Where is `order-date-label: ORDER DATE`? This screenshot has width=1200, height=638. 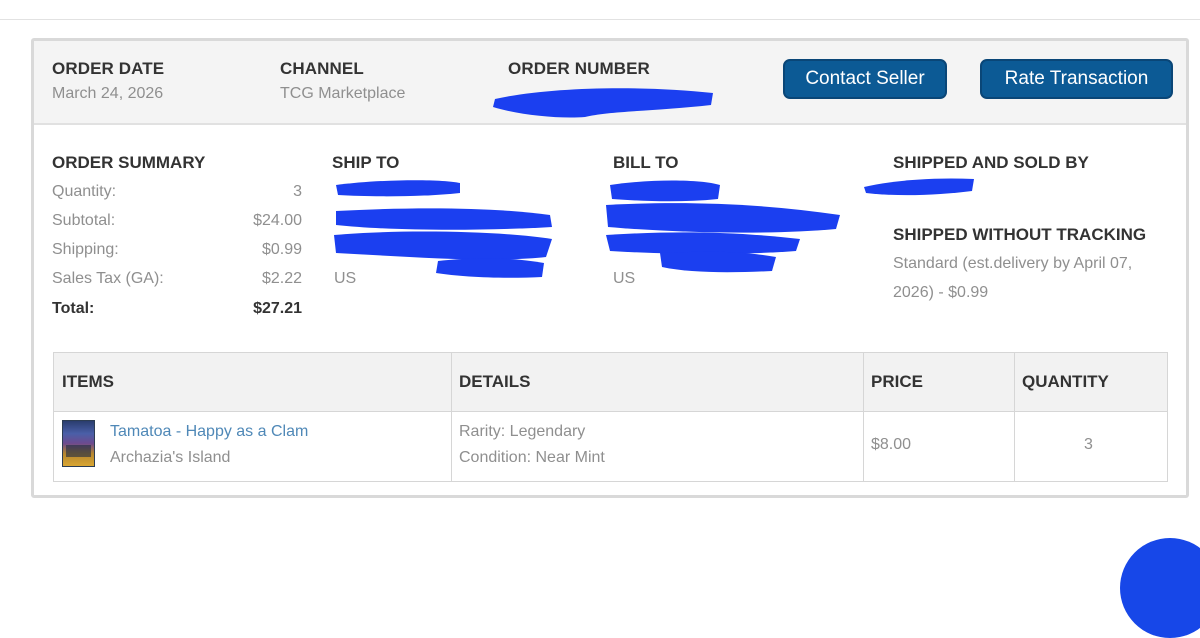 order-date-label: ORDER DATE is located at coordinates (108, 68).